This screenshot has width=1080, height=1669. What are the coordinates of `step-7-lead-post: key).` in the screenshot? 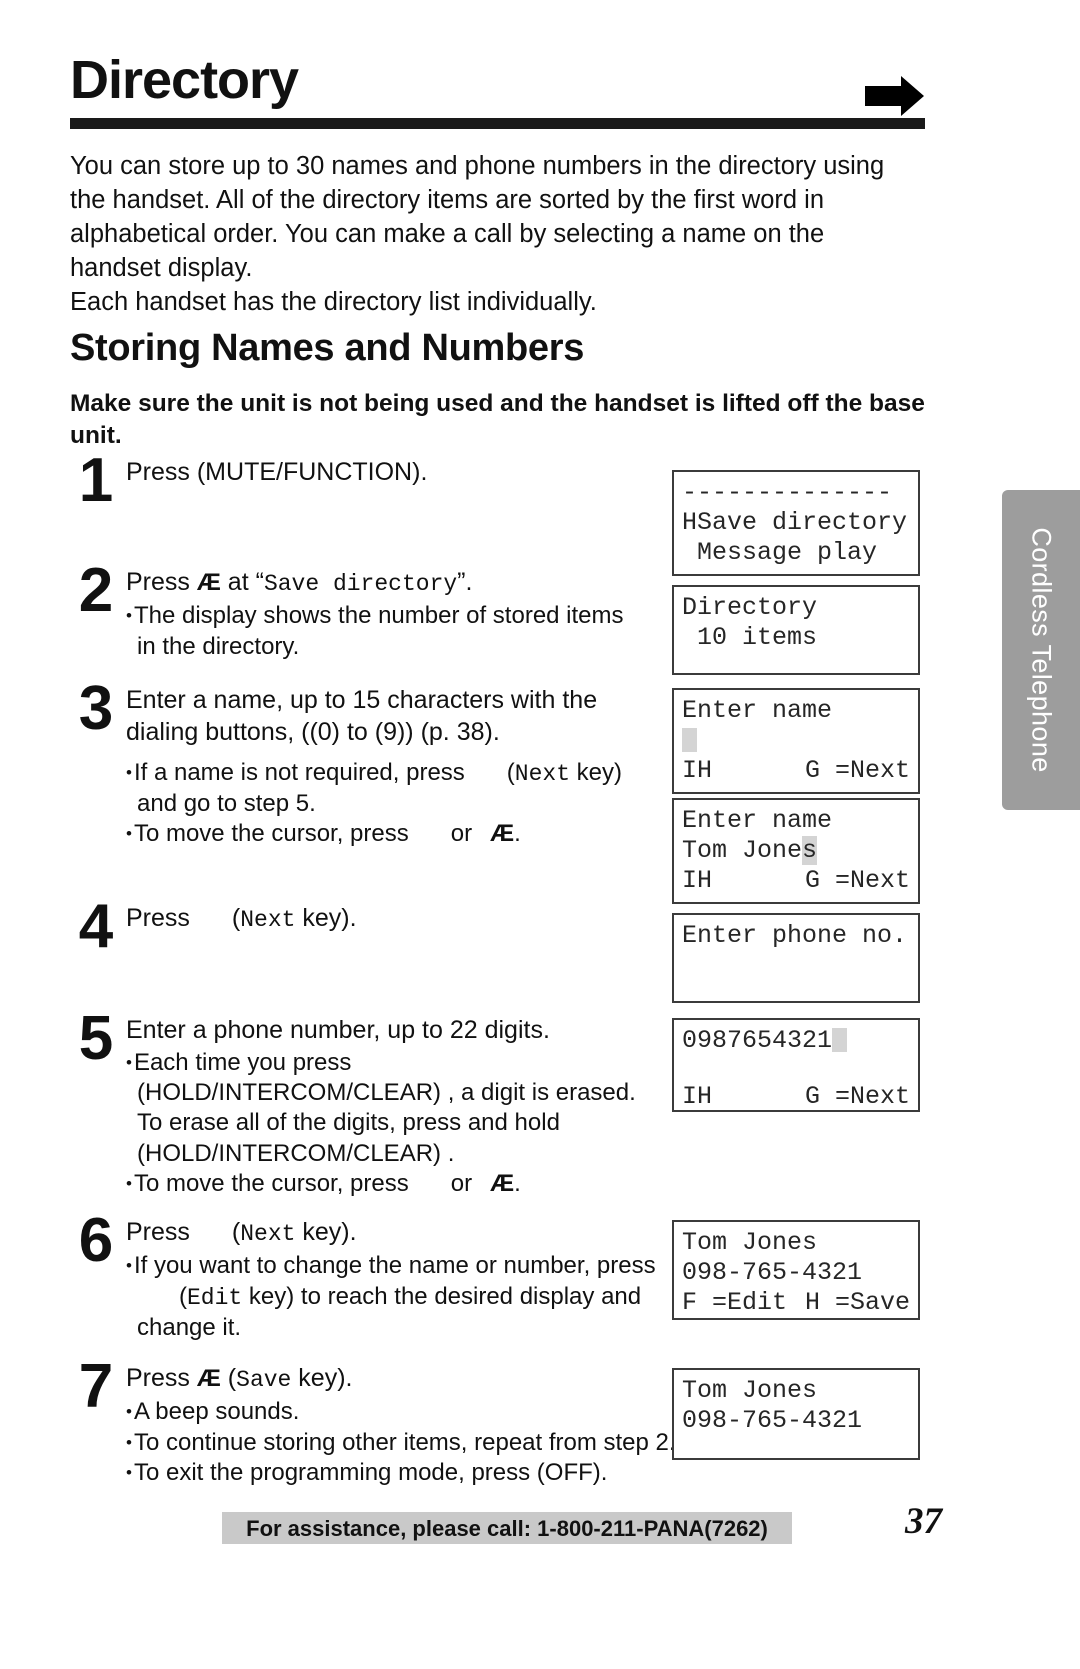 It's located at (322, 1378).